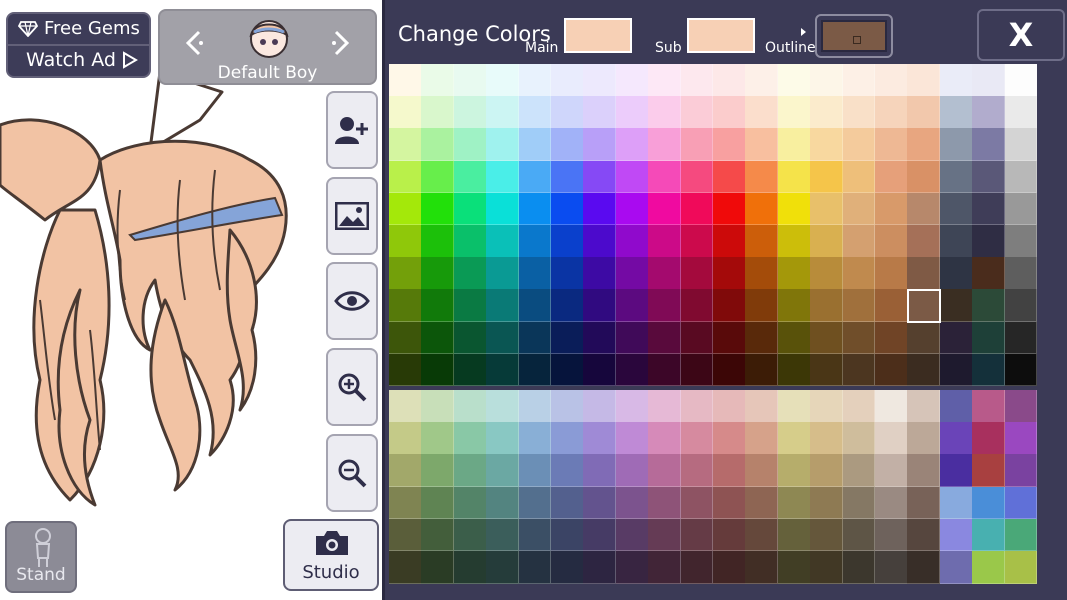  What do you see at coordinates (598, 35) in the screenshot?
I see `main-color-swatch` at bounding box center [598, 35].